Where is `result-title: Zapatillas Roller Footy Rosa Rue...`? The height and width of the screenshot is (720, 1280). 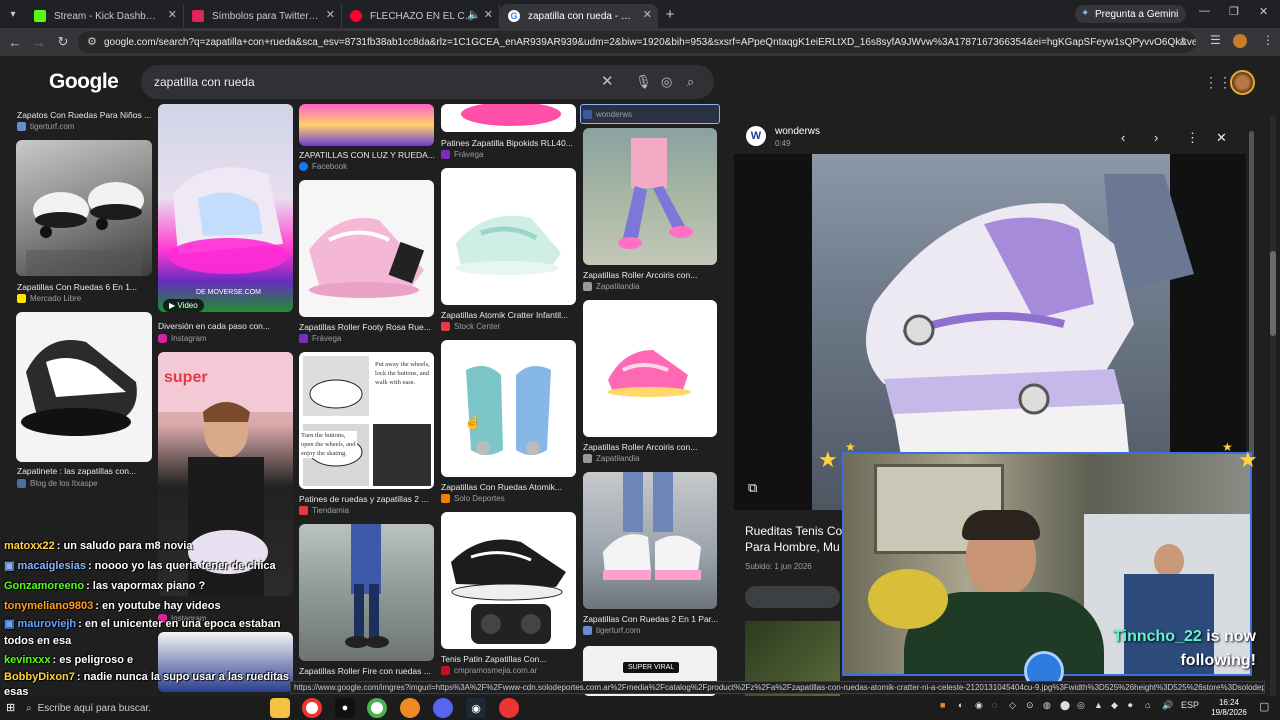 result-title: Zapatillas Roller Footy Rosa Rue... is located at coordinates (367, 327).